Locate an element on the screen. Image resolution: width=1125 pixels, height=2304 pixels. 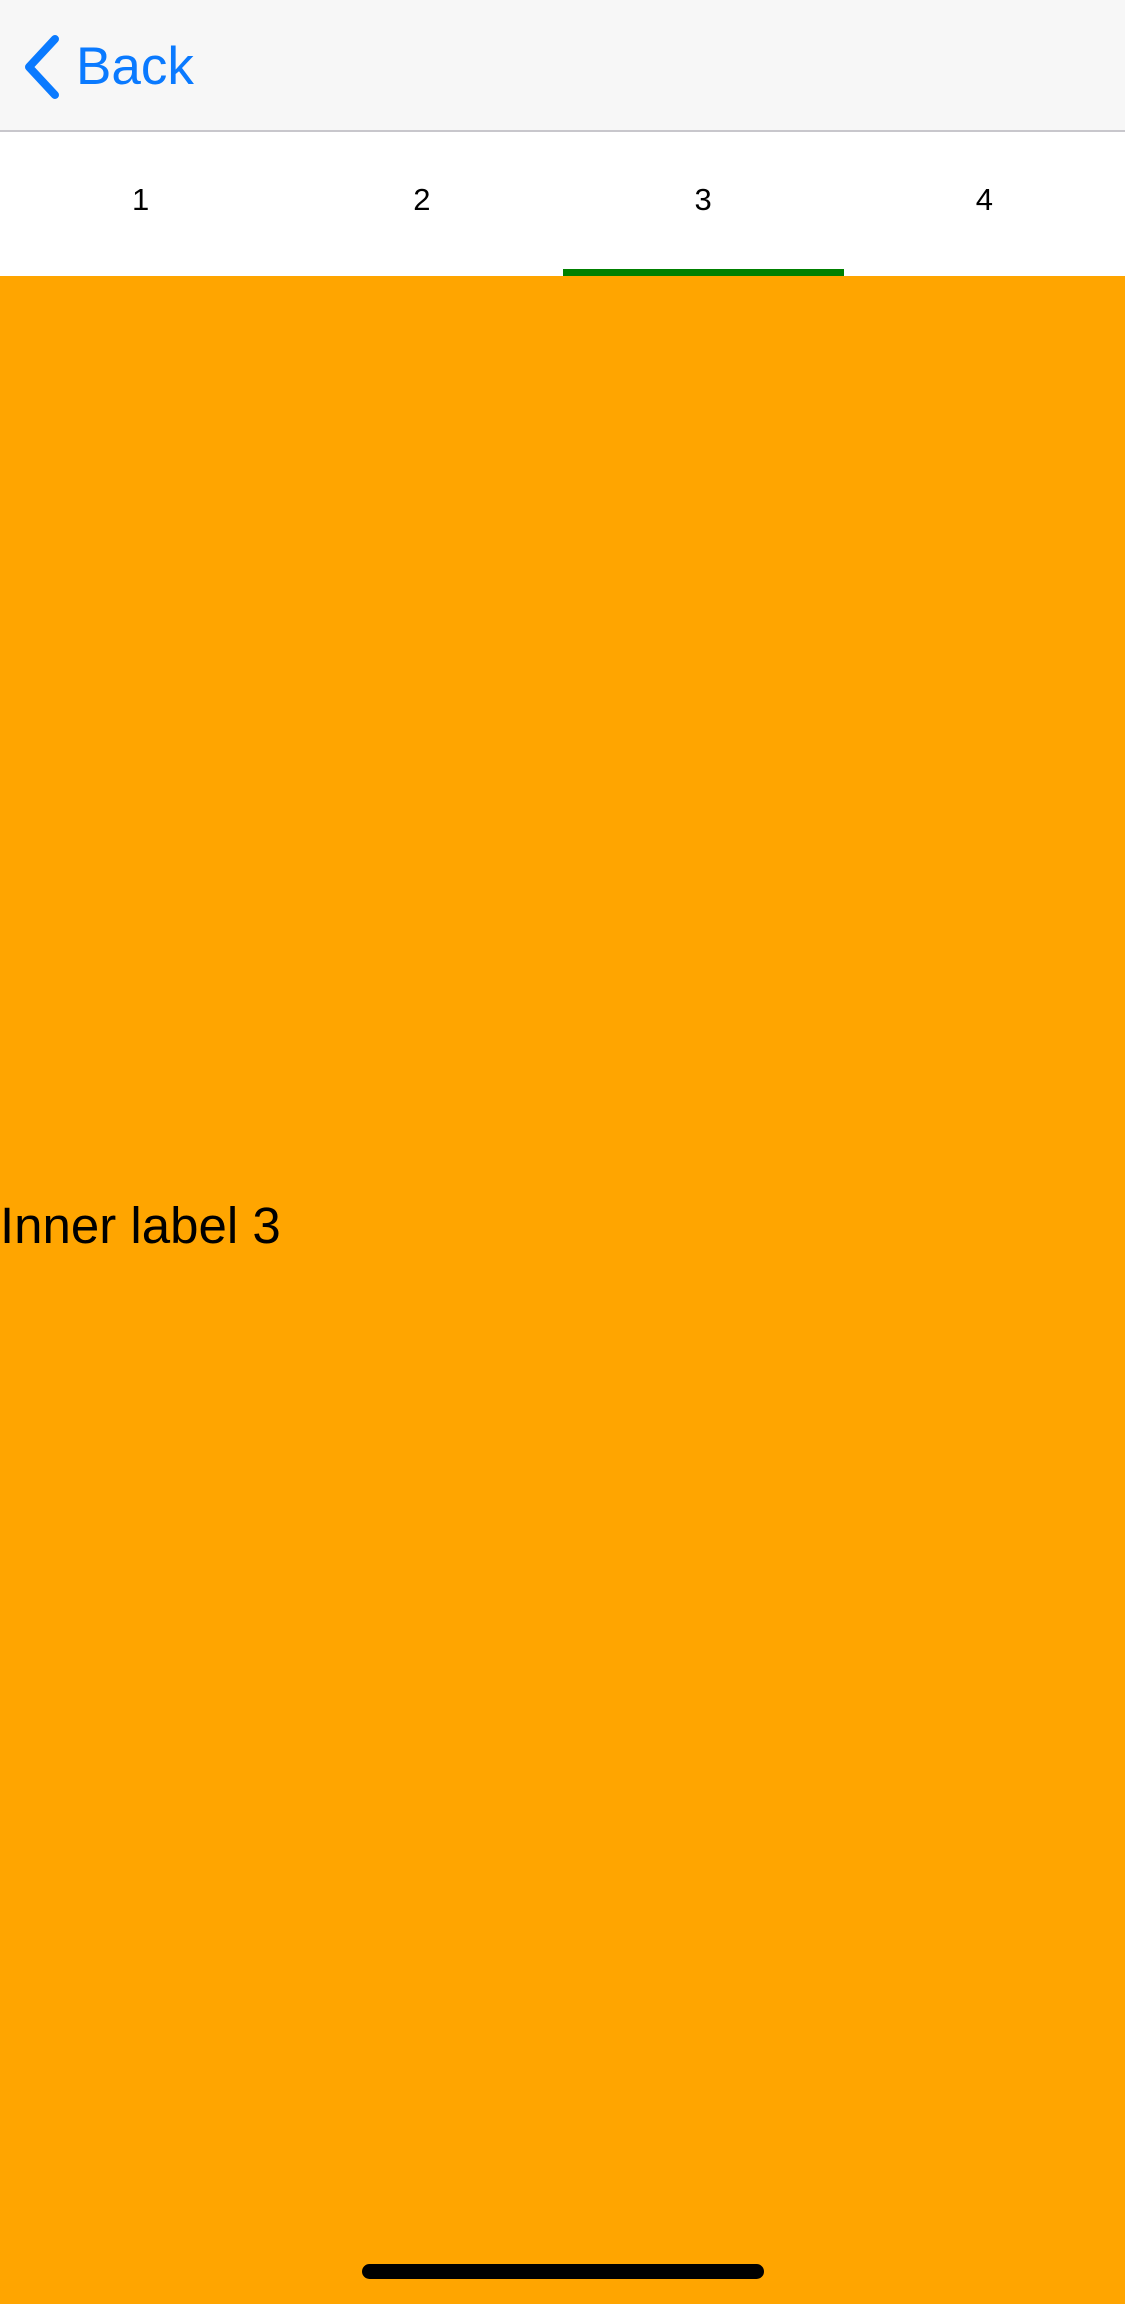
tab-label: 4 is located at coordinates (984, 199).